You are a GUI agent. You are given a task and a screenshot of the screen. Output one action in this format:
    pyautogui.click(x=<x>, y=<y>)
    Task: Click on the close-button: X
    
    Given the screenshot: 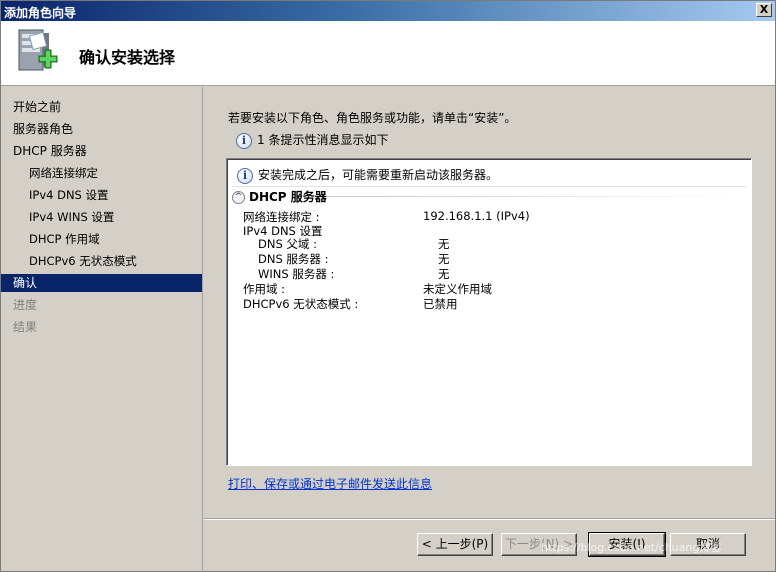 What is the action you would take?
    pyautogui.click(x=764, y=10)
    